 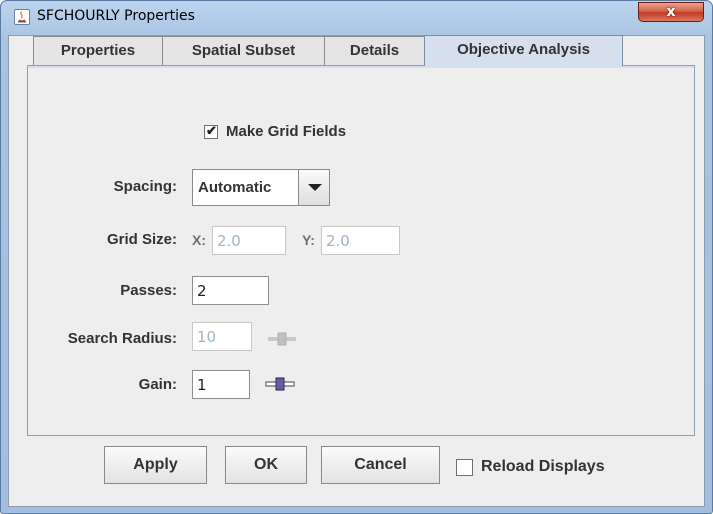 I want to click on passes-label: Passes:, so click(x=148, y=290).